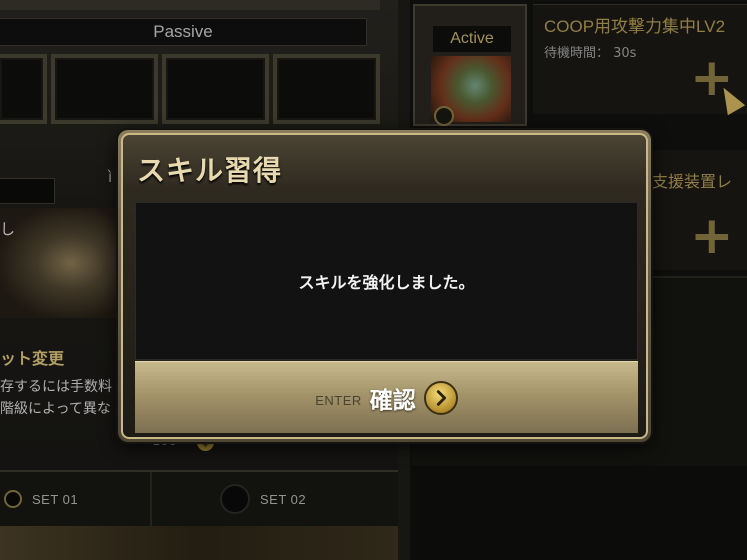 This screenshot has width=747, height=560. Describe the element at coordinates (338, 400) in the screenshot. I see `enter-key-hint: ENTER` at that location.